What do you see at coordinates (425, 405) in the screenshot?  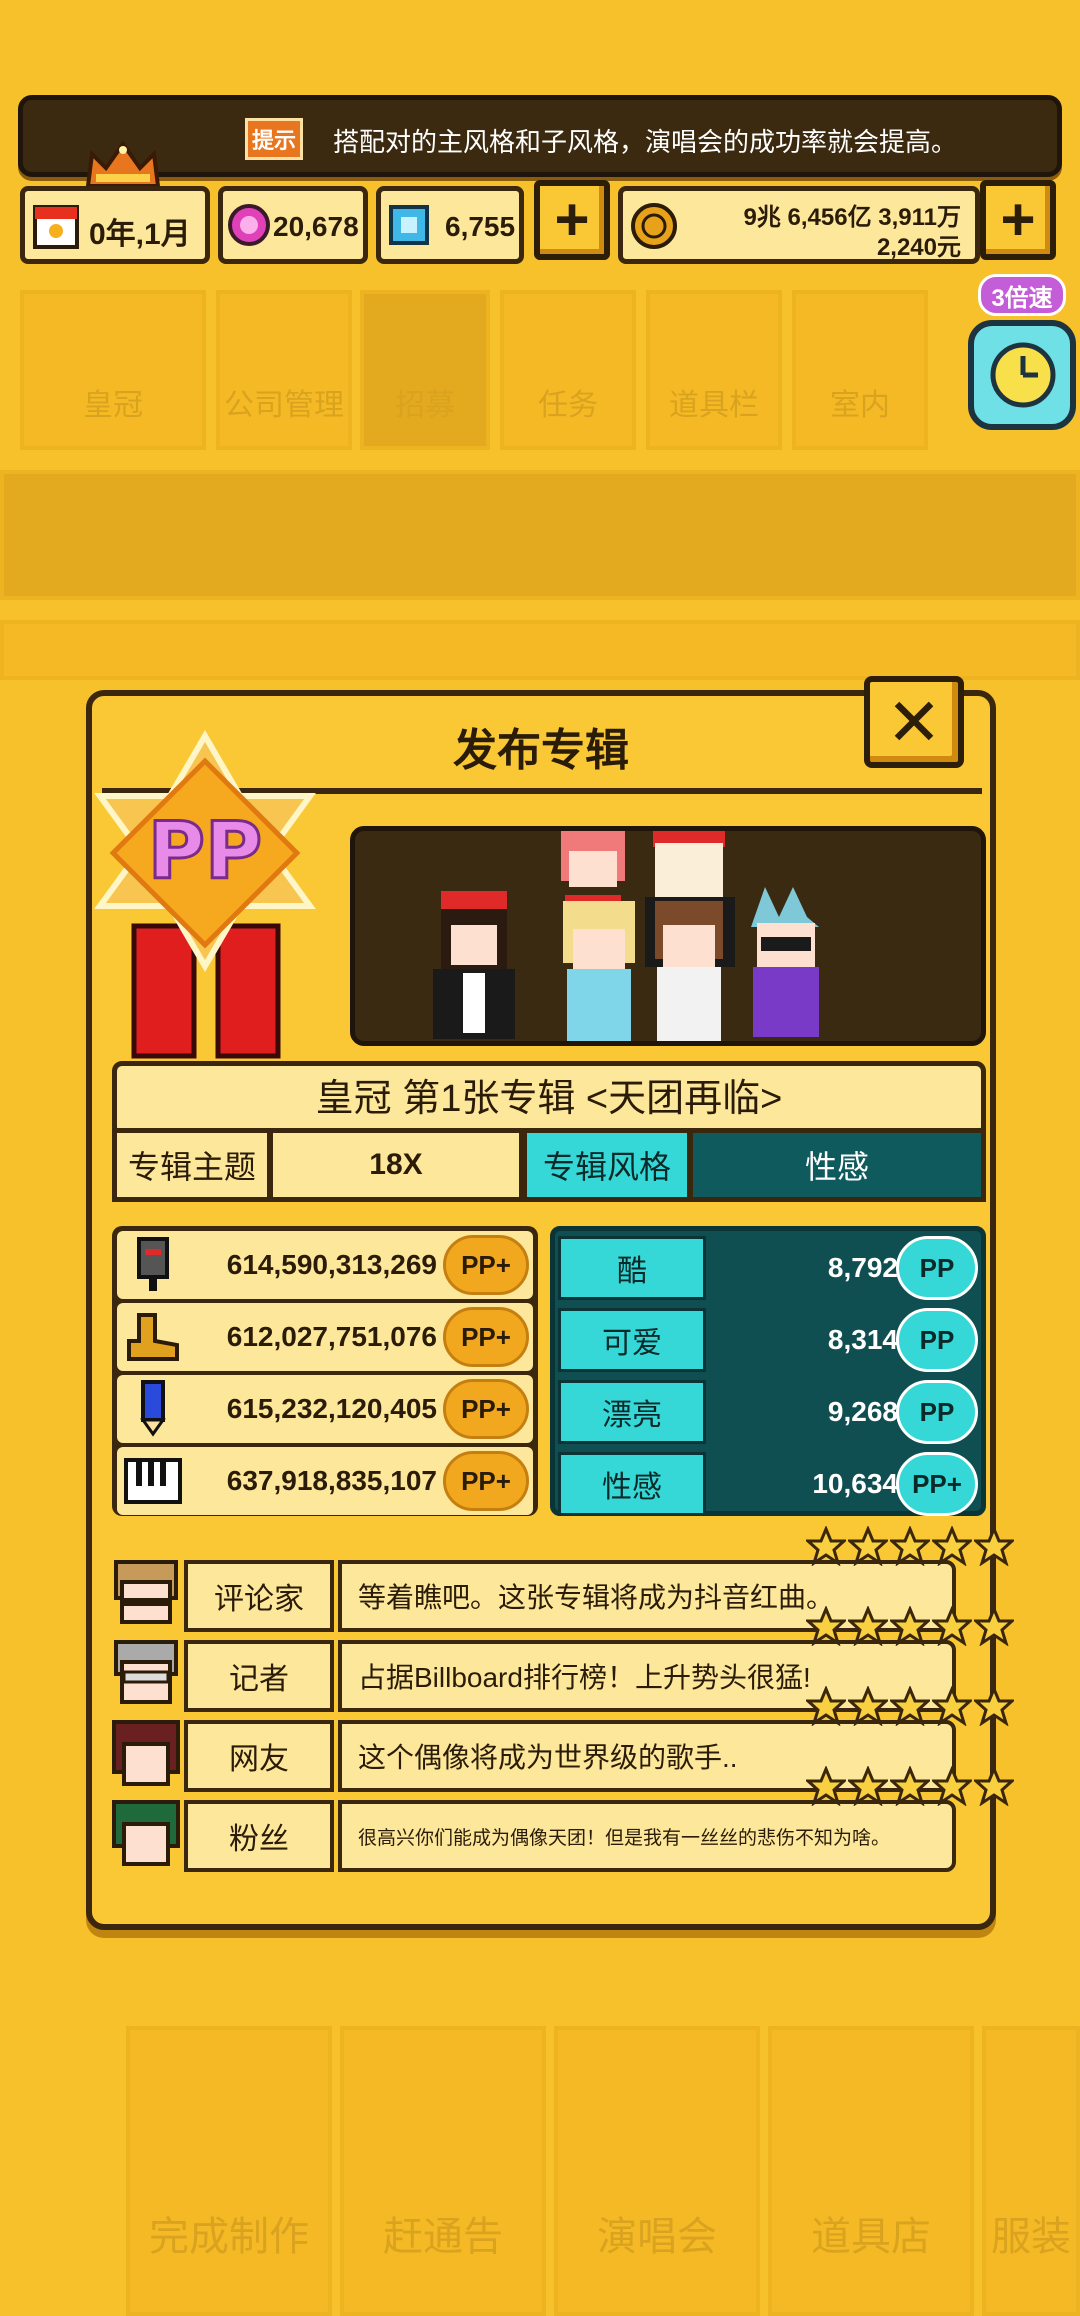 I see `bg-menu-label: 招募` at bounding box center [425, 405].